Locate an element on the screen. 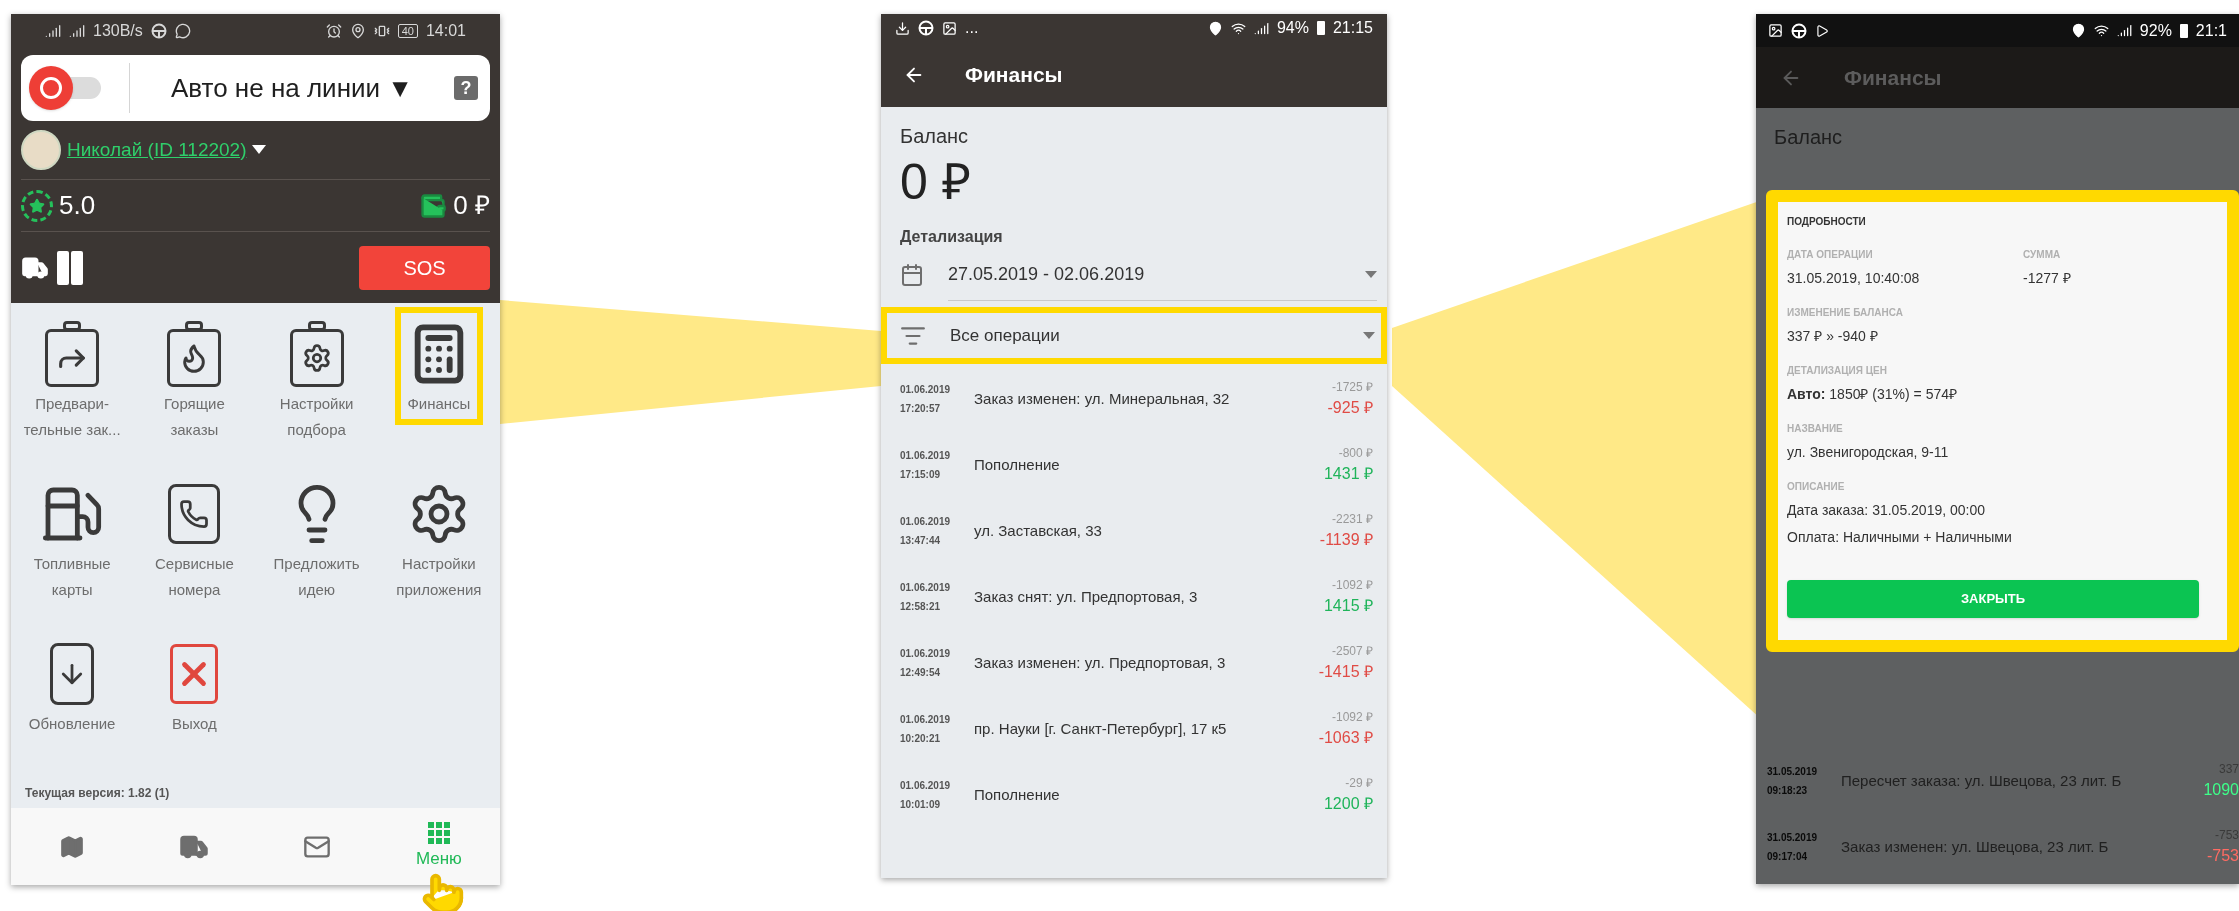 This screenshot has width=2239, height=911. operation-row: 01.06.2019 10:01:09 Пополнение -29 ₽ 1200 ₽ is located at coordinates (1136, 795).